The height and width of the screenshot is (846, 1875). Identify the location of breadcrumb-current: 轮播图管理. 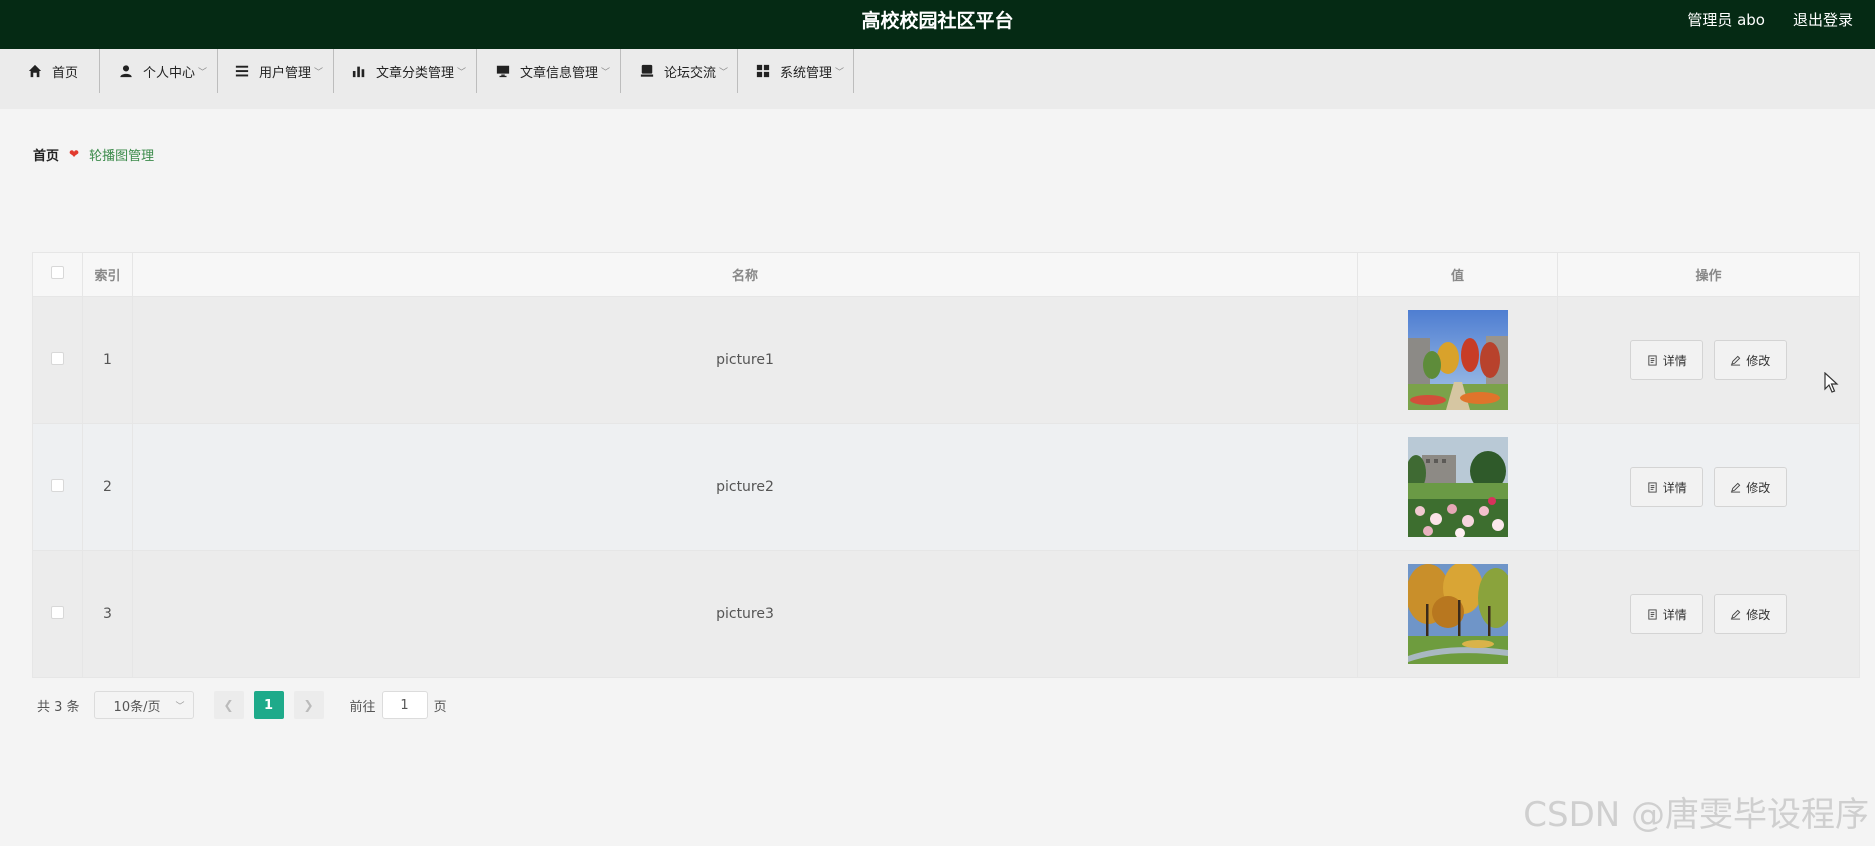
(122, 156).